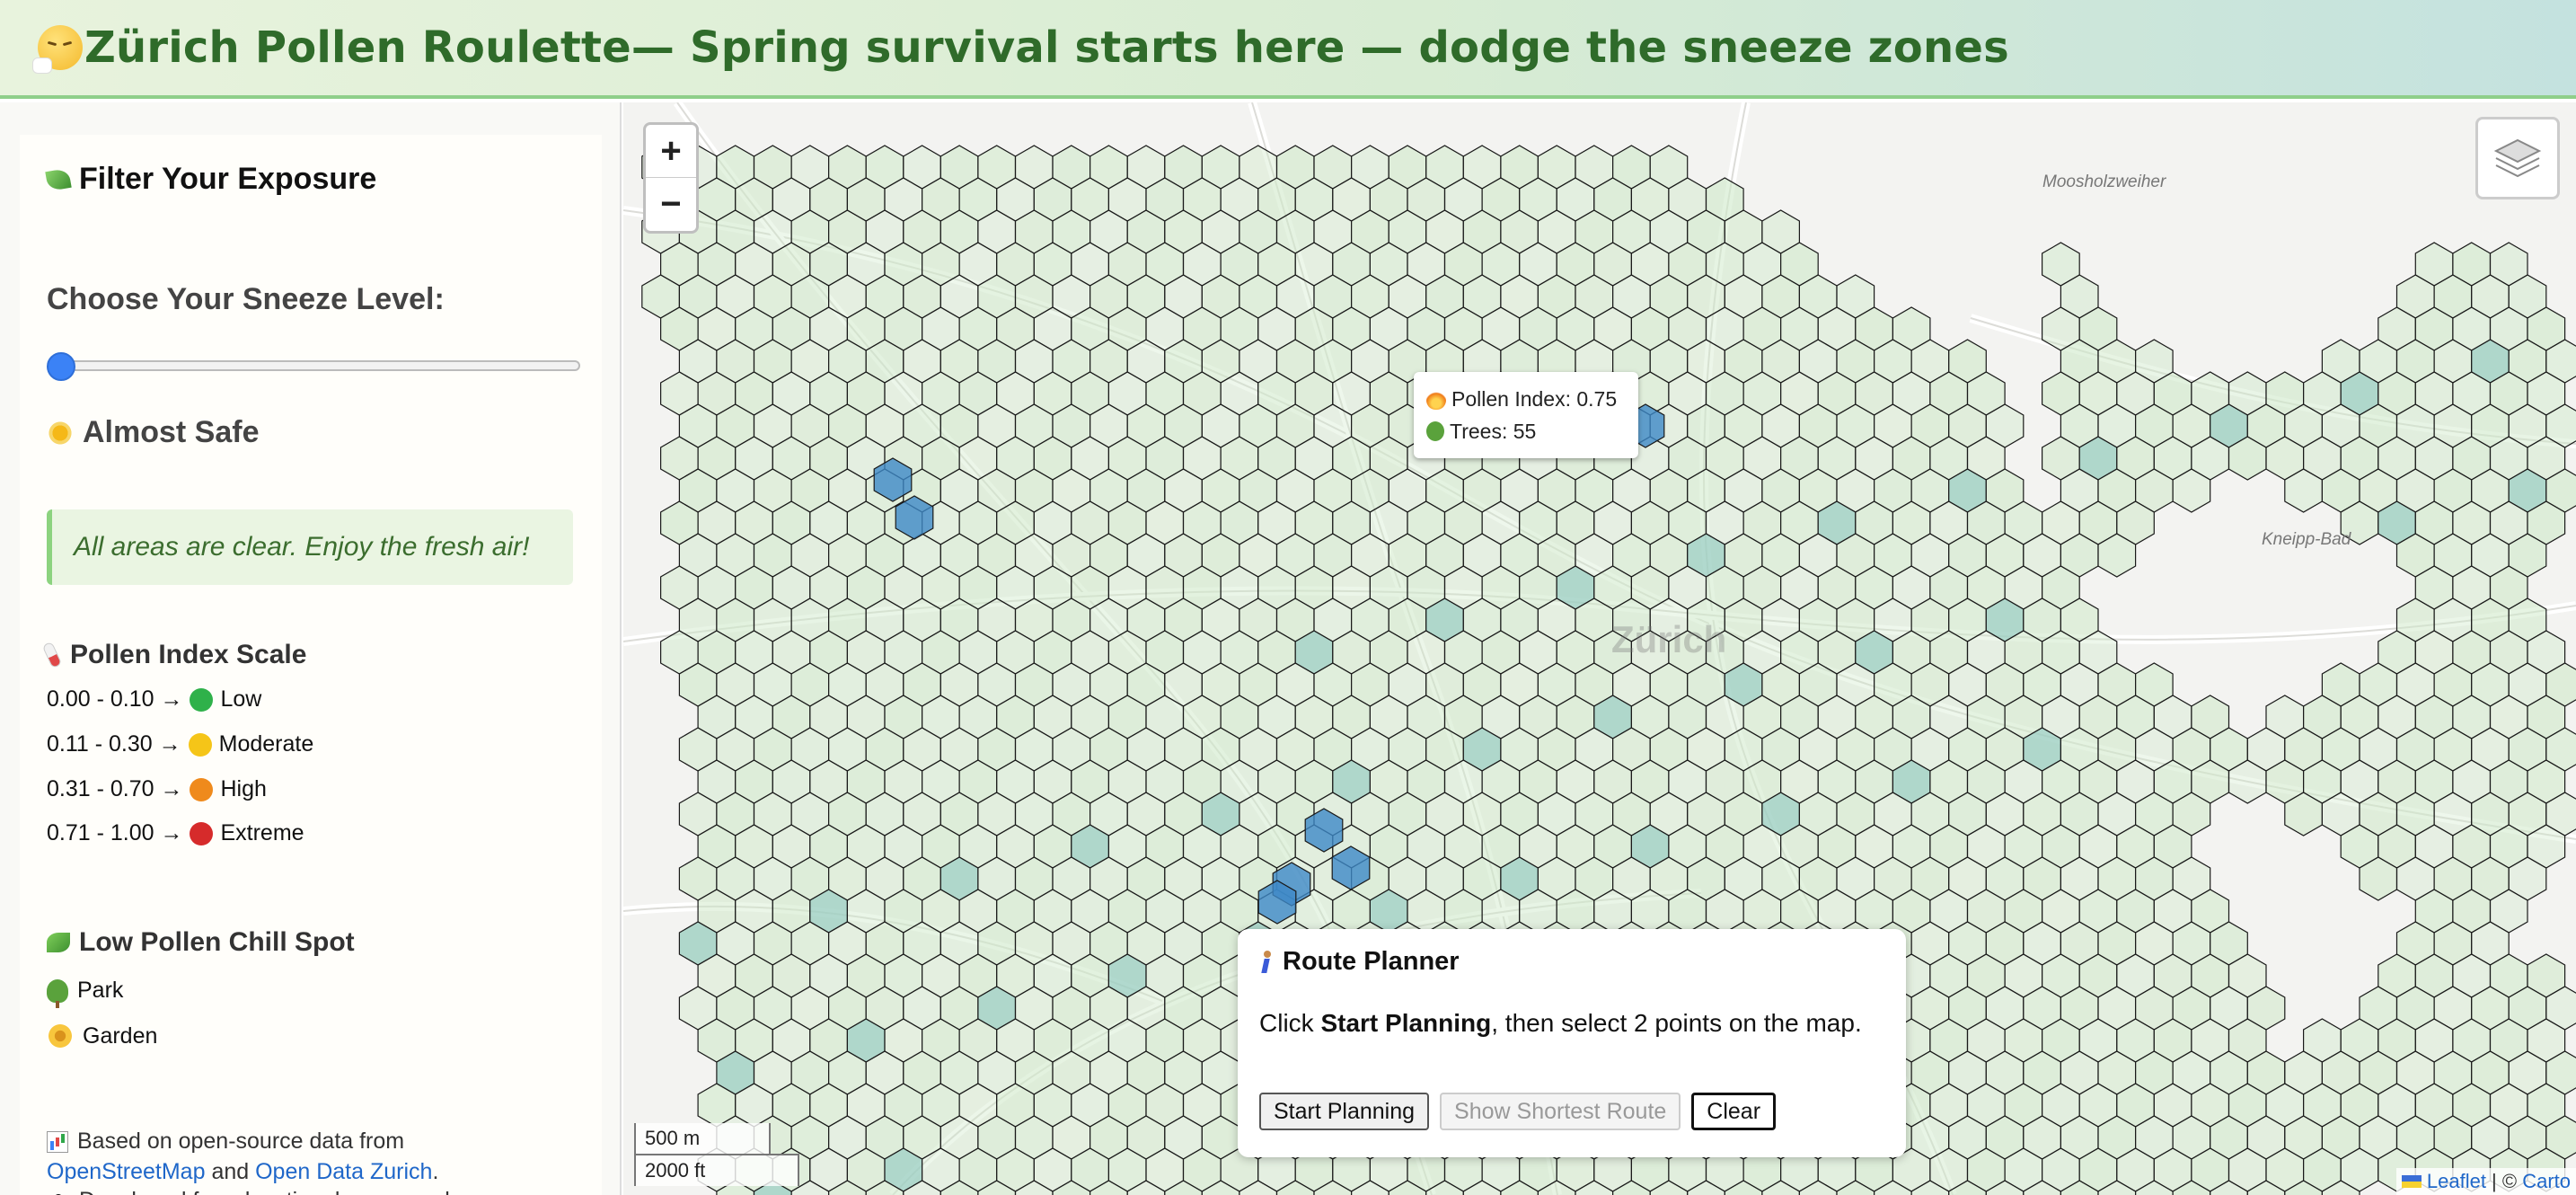  What do you see at coordinates (230, 1171) in the screenshot?
I see `credit-and: and` at bounding box center [230, 1171].